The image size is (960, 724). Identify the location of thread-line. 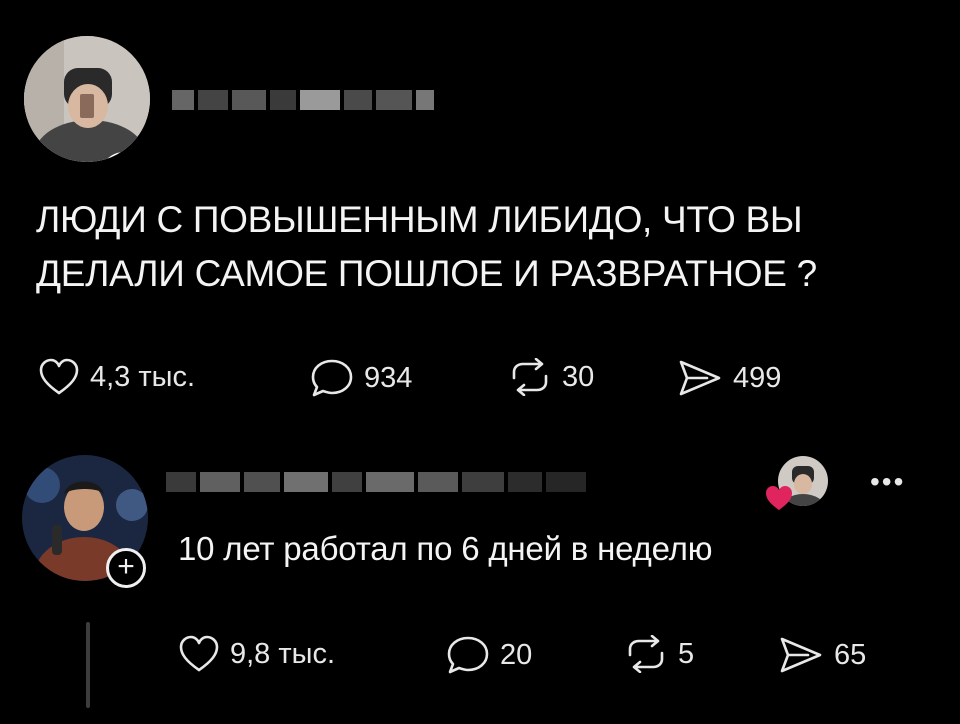
(88, 665).